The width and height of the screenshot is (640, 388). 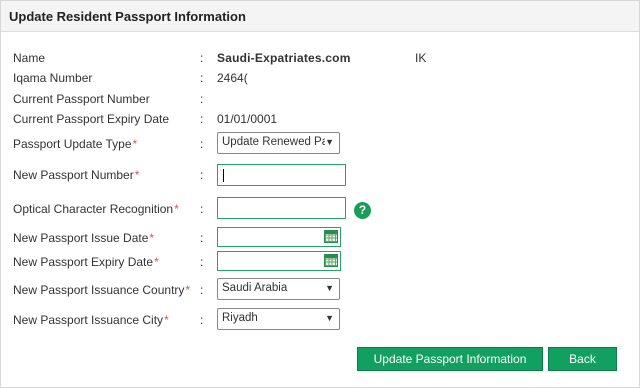 I want to click on city-select: Riyadh ▼, so click(x=278, y=319).